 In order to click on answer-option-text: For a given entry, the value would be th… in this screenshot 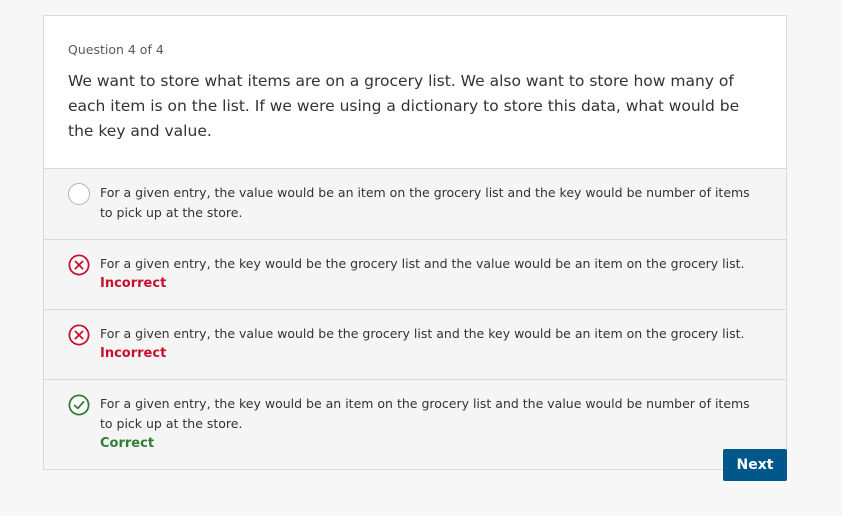, I will do `click(422, 333)`.